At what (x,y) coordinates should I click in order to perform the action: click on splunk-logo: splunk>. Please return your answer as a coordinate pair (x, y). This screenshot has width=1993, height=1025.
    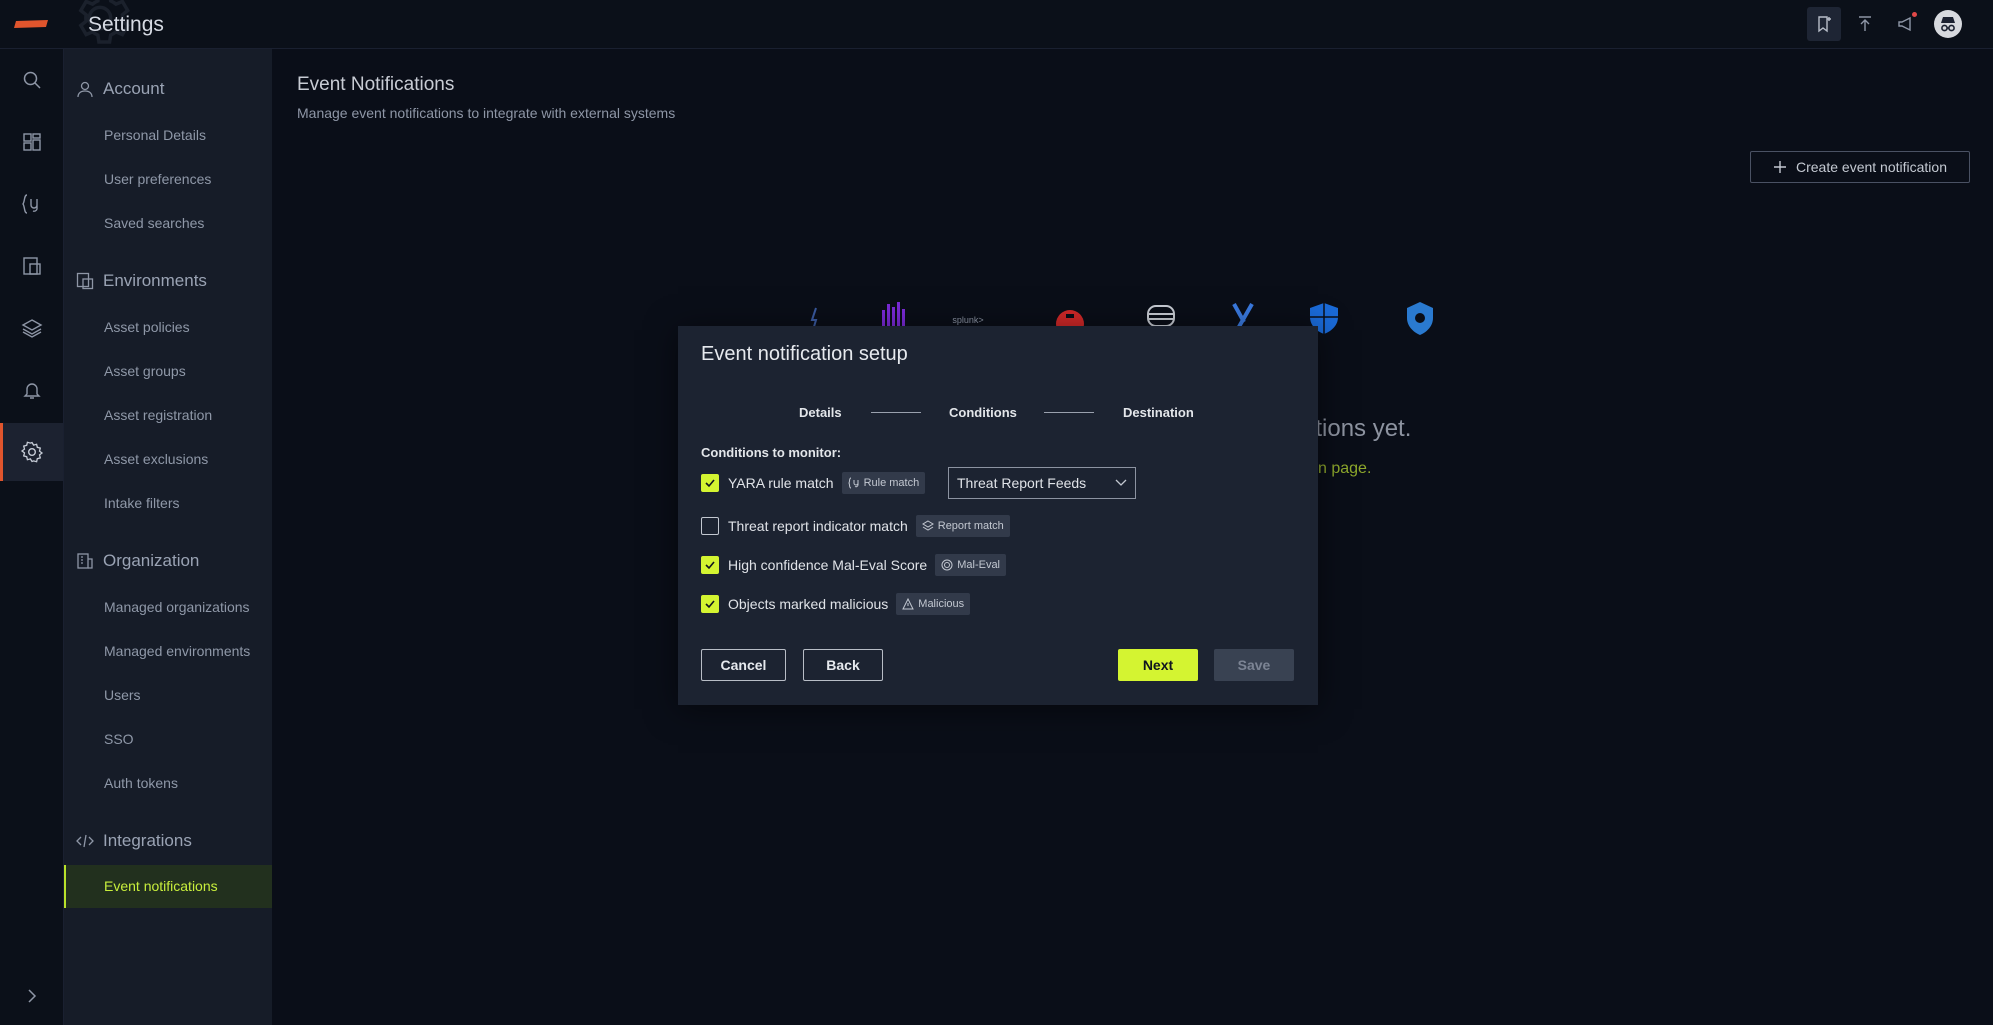
    Looking at the image, I should click on (967, 320).